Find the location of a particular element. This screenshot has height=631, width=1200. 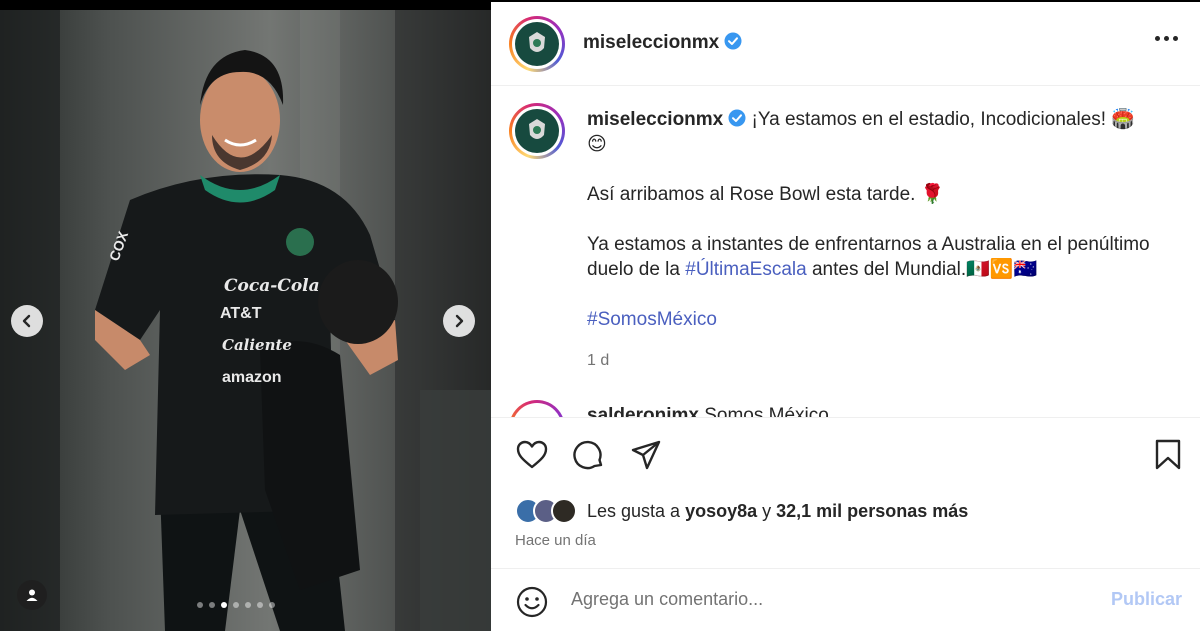

chevron-right-icon is located at coordinates (459, 321).